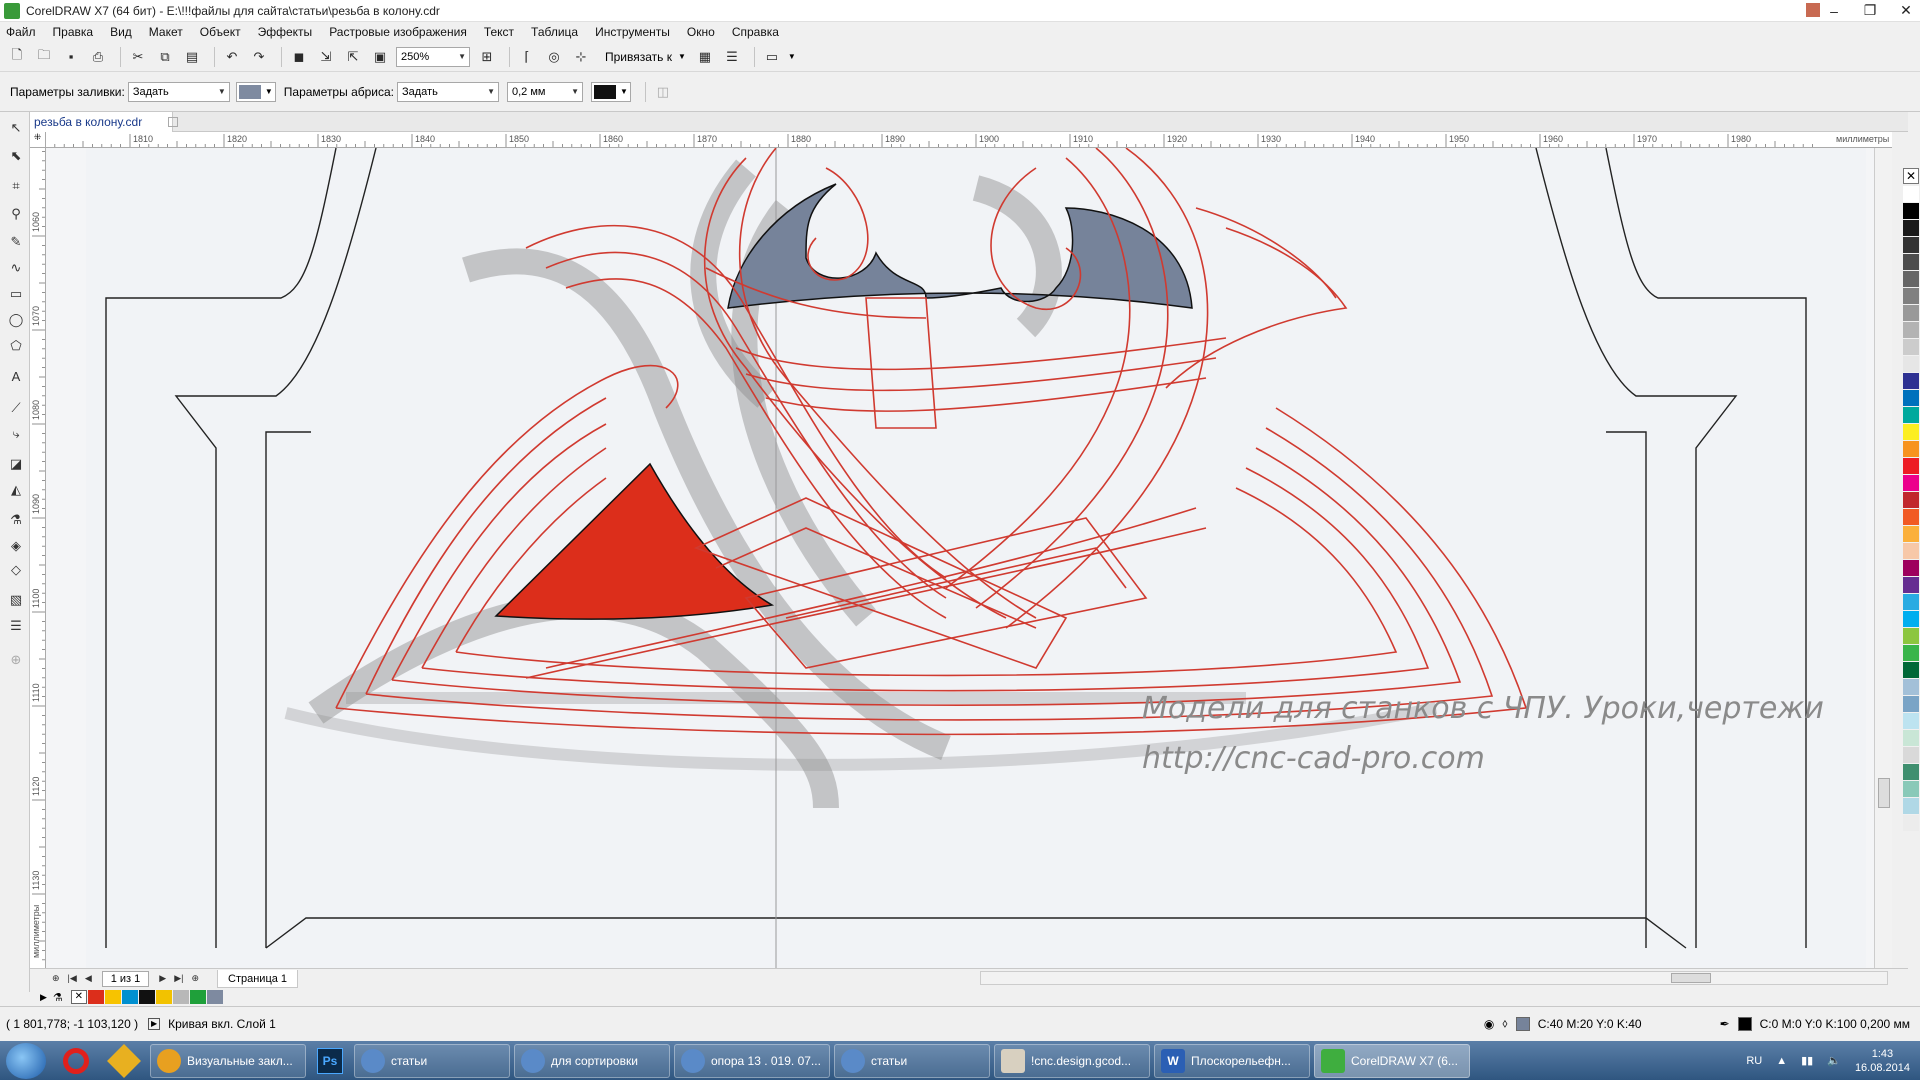 The image size is (1920, 1080). I want to click on undo-icon: ↶, so click(232, 57).